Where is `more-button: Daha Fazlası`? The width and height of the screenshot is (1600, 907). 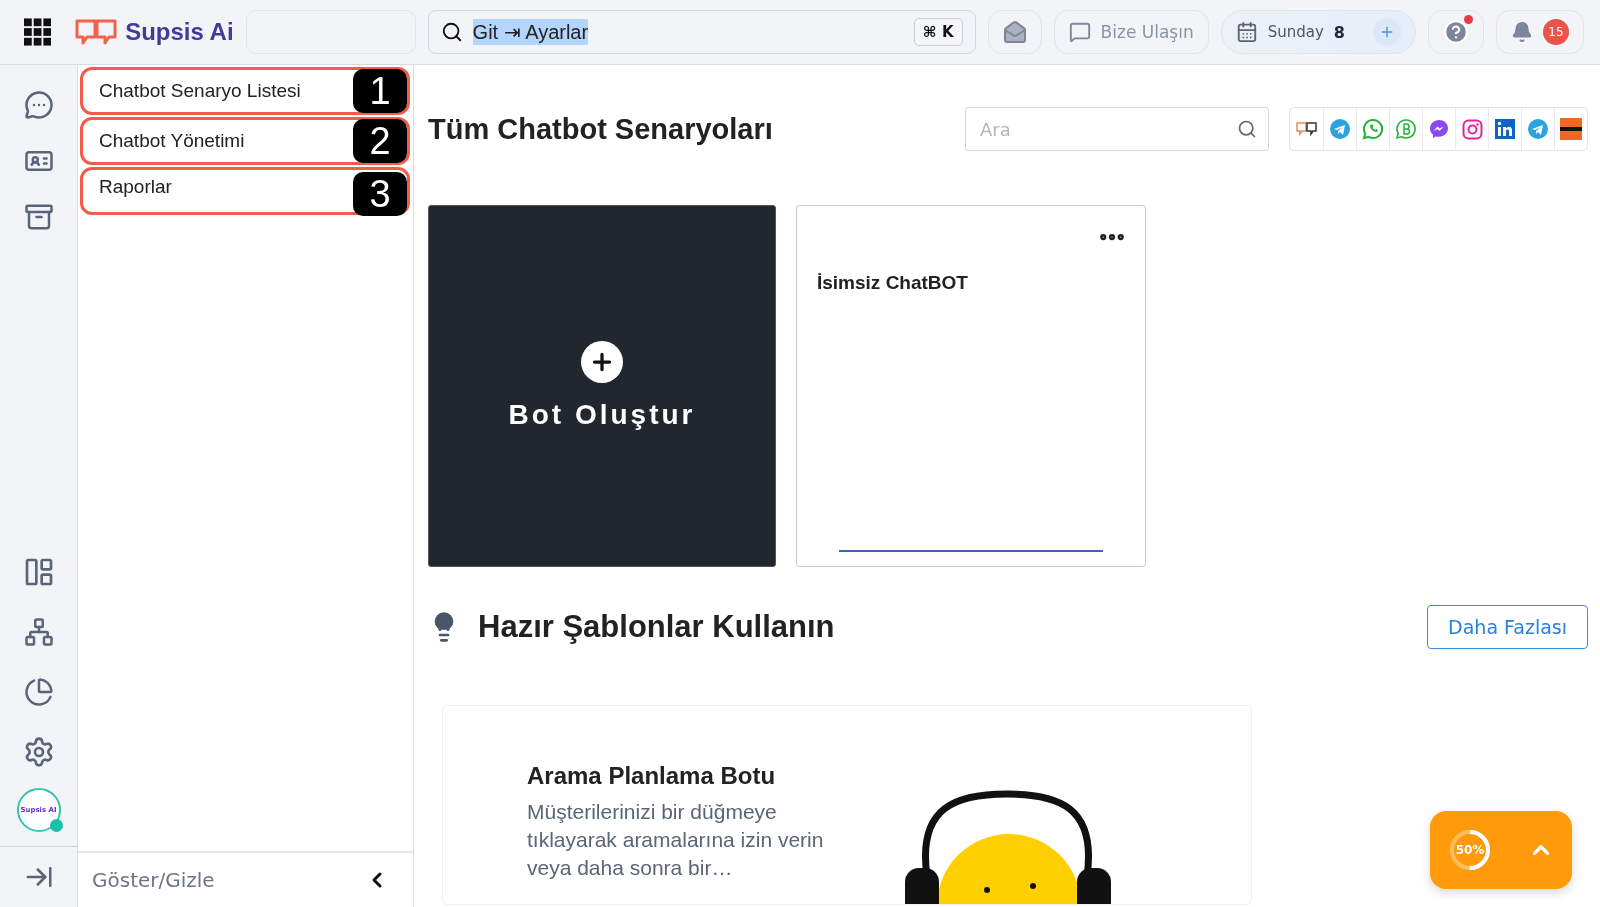 more-button: Daha Fazlası is located at coordinates (1507, 627).